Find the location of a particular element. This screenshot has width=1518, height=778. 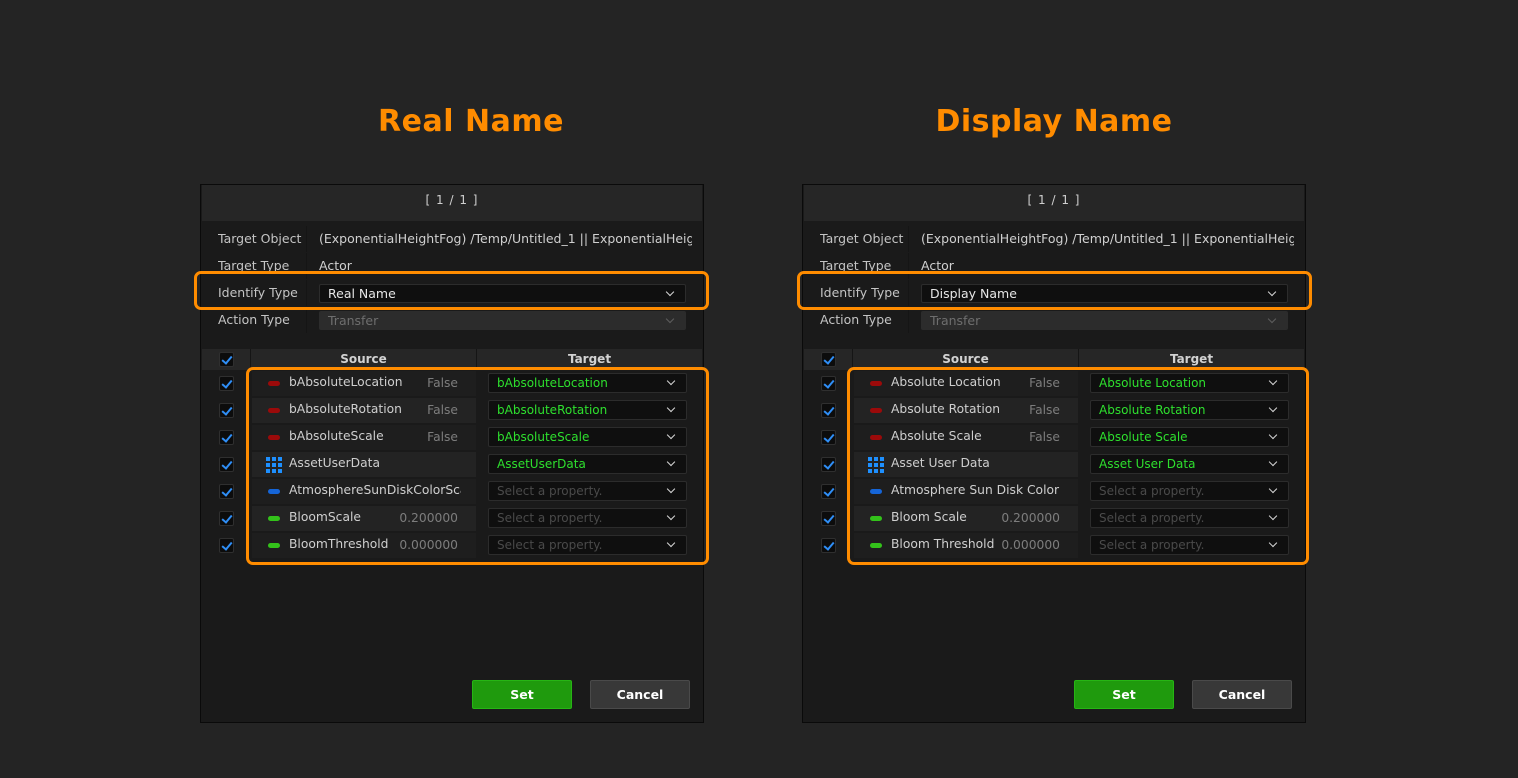

heading-real-name: Real Name is located at coordinates (471, 121).